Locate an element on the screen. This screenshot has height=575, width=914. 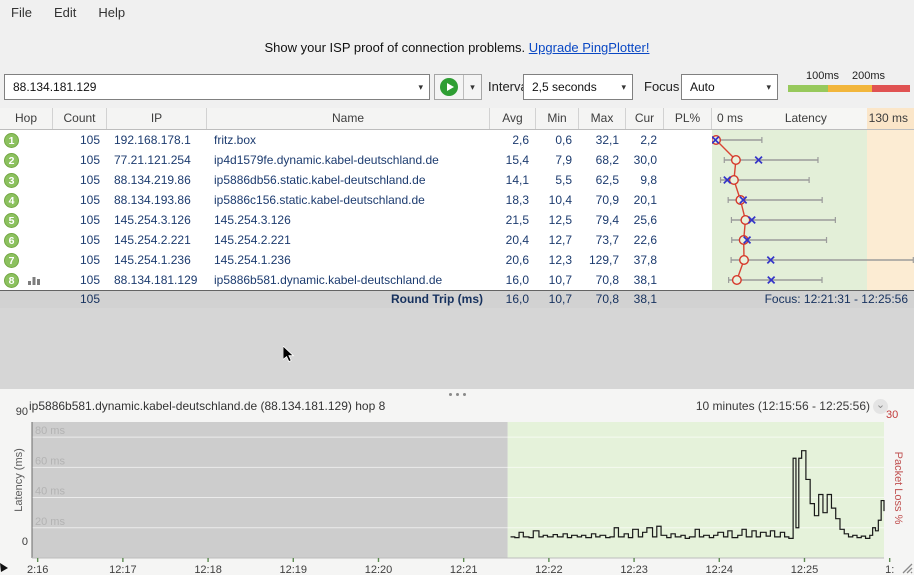
start-trace-button is located at coordinates (449, 87).